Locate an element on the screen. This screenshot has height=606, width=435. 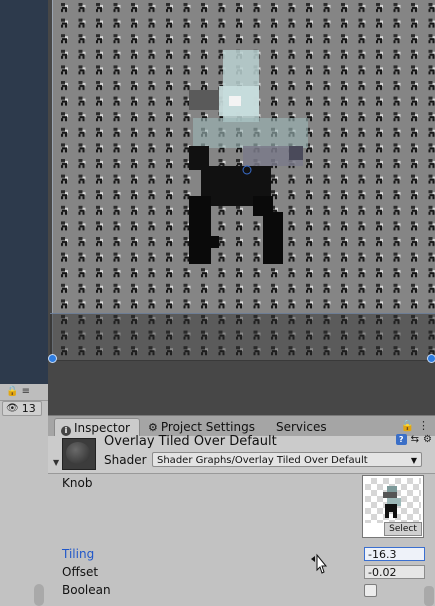
tab-services-label: Services is located at coordinates (301, 427).